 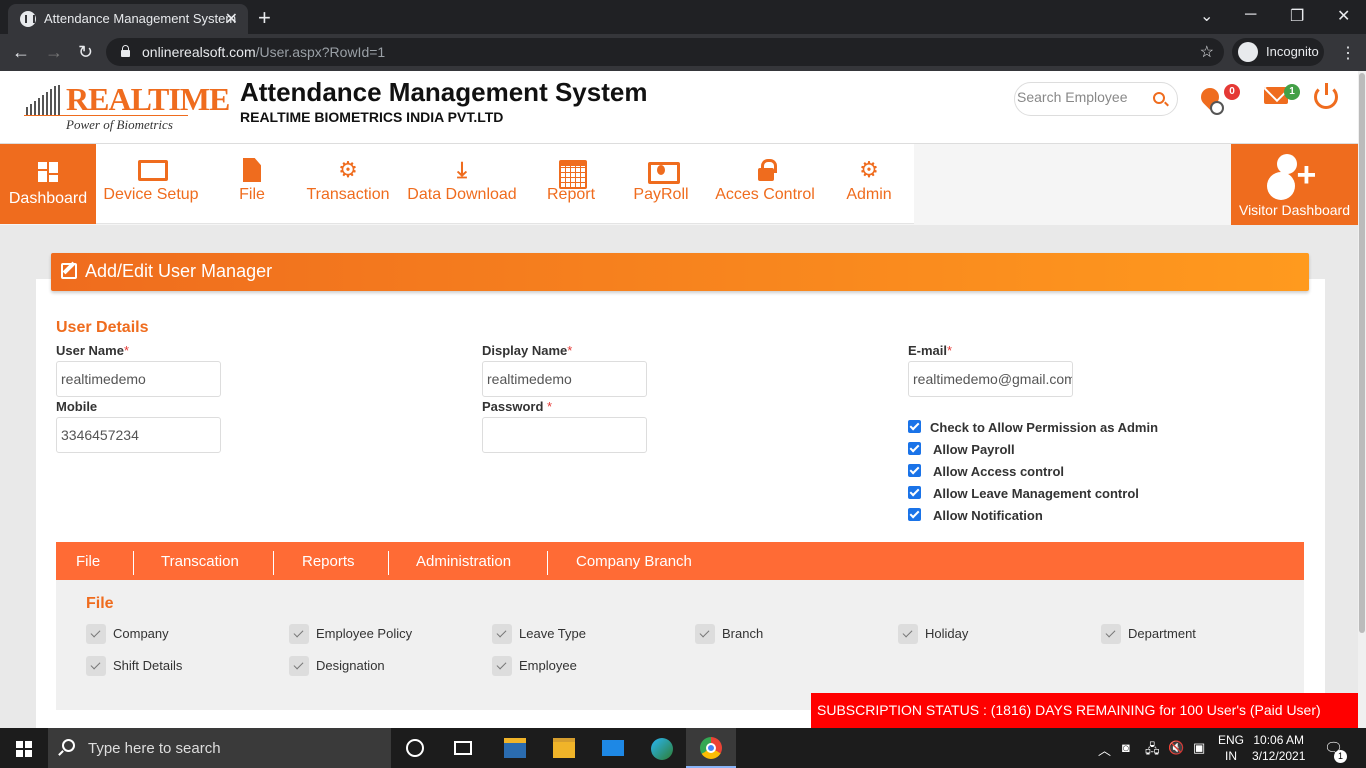 What do you see at coordinates (462, 184) in the screenshot?
I see `menu-item-data-download: ⤓ Data Download` at bounding box center [462, 184].